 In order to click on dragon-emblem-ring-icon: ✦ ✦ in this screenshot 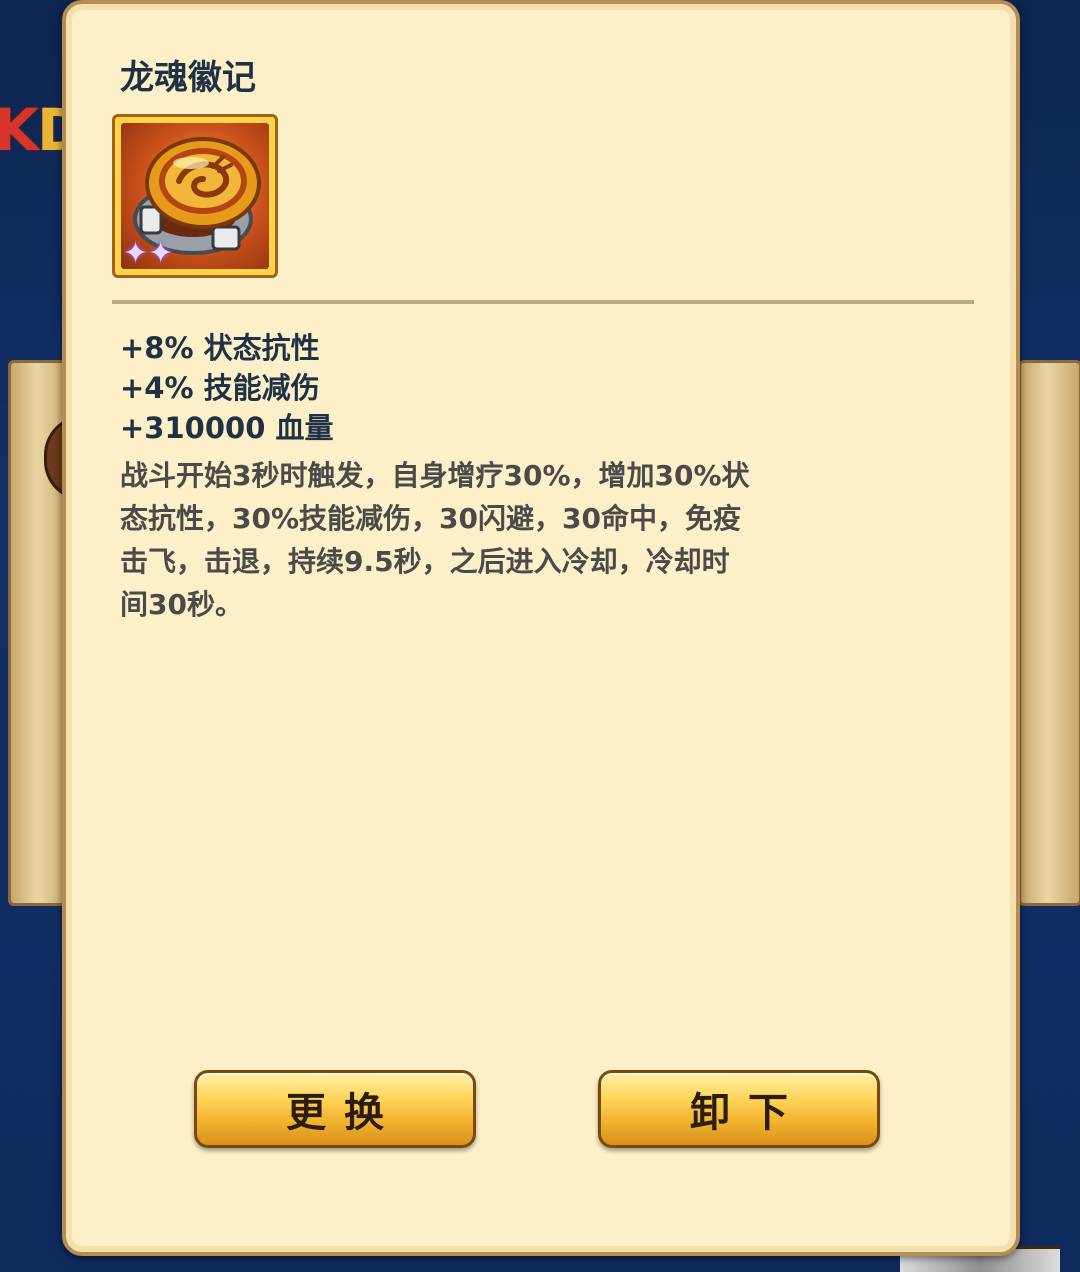, I will do `click(195, 196)`.